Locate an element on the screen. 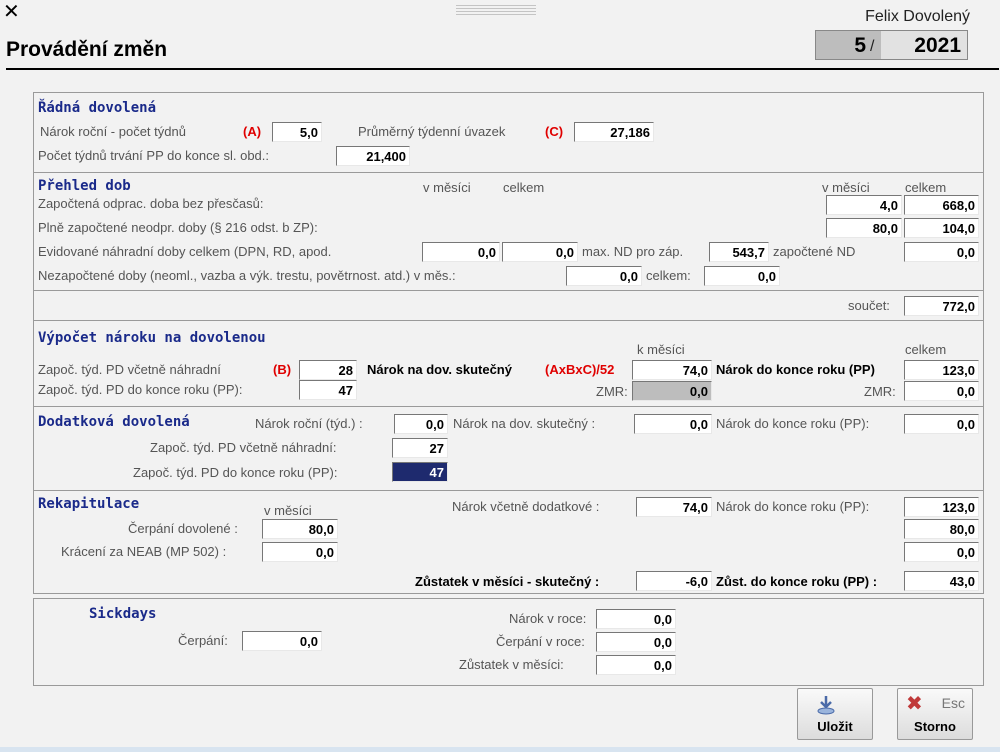  zmr2-field: 0,0 is located at coordinates (941, 391).